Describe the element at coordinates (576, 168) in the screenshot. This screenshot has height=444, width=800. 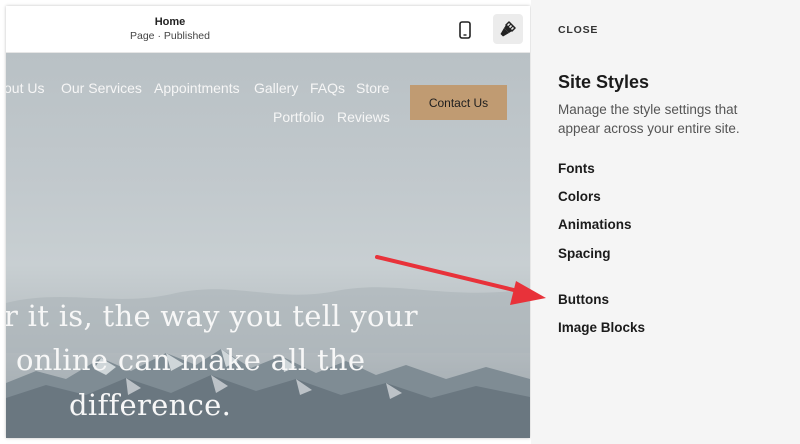
I see `styles-item-fonts: Fonts` at that location.